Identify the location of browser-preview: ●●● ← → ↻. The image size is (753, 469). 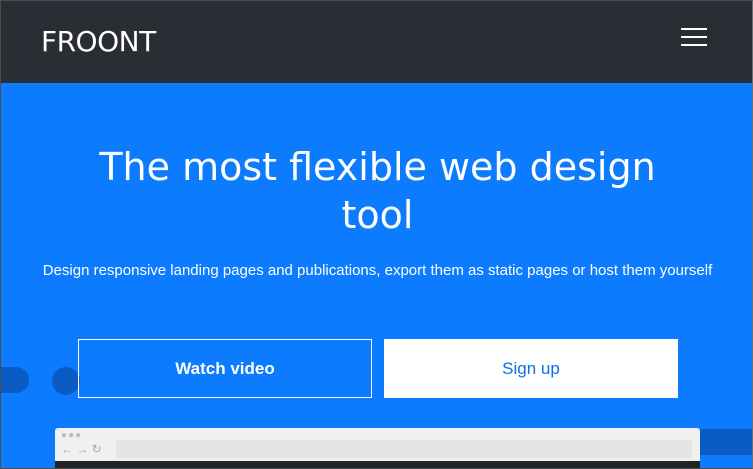
(377, 448).